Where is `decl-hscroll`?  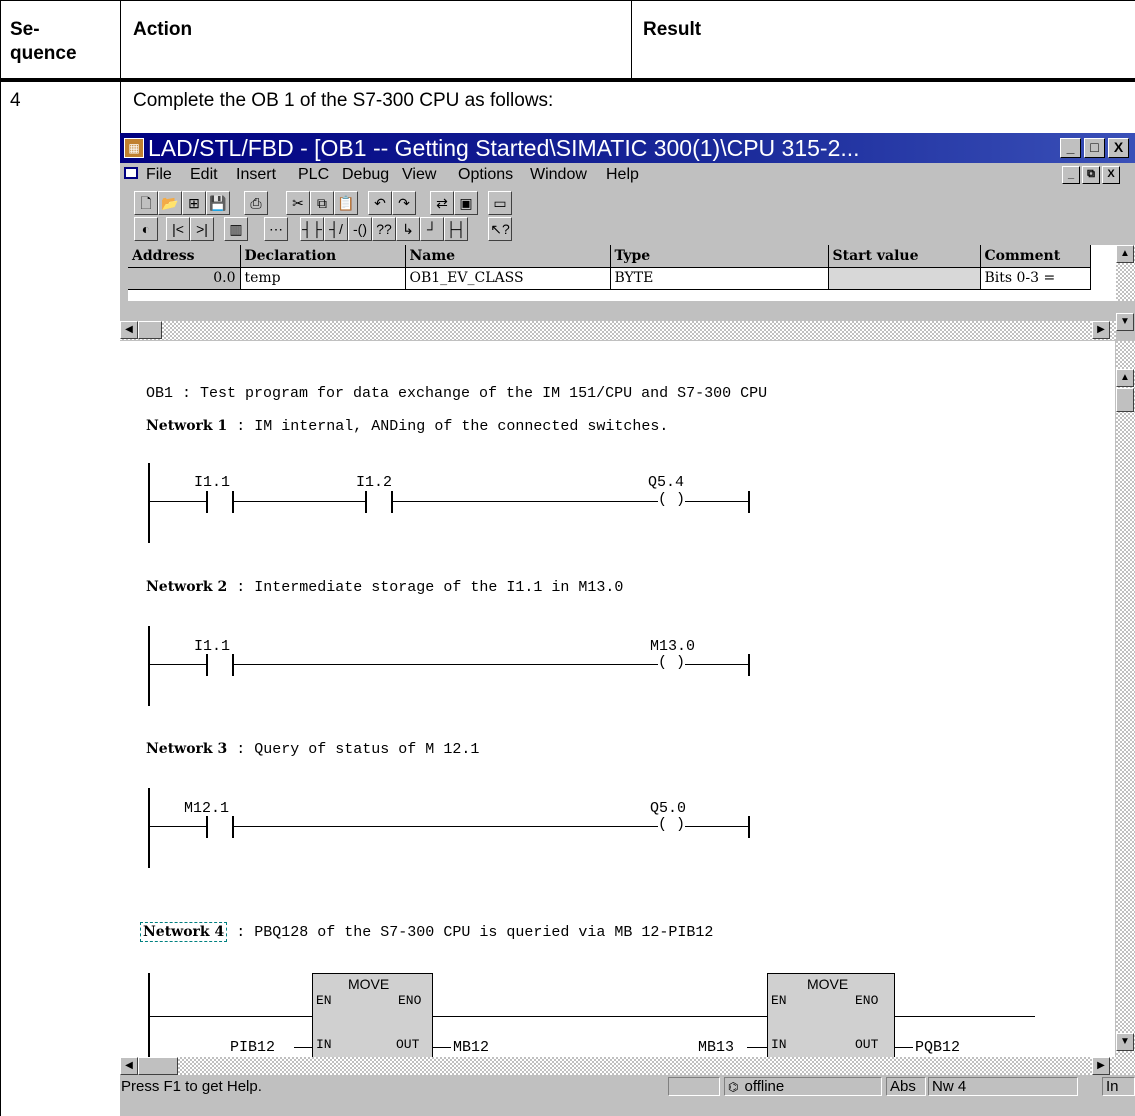 decl-hscroll is located at coordinates (618, 330).